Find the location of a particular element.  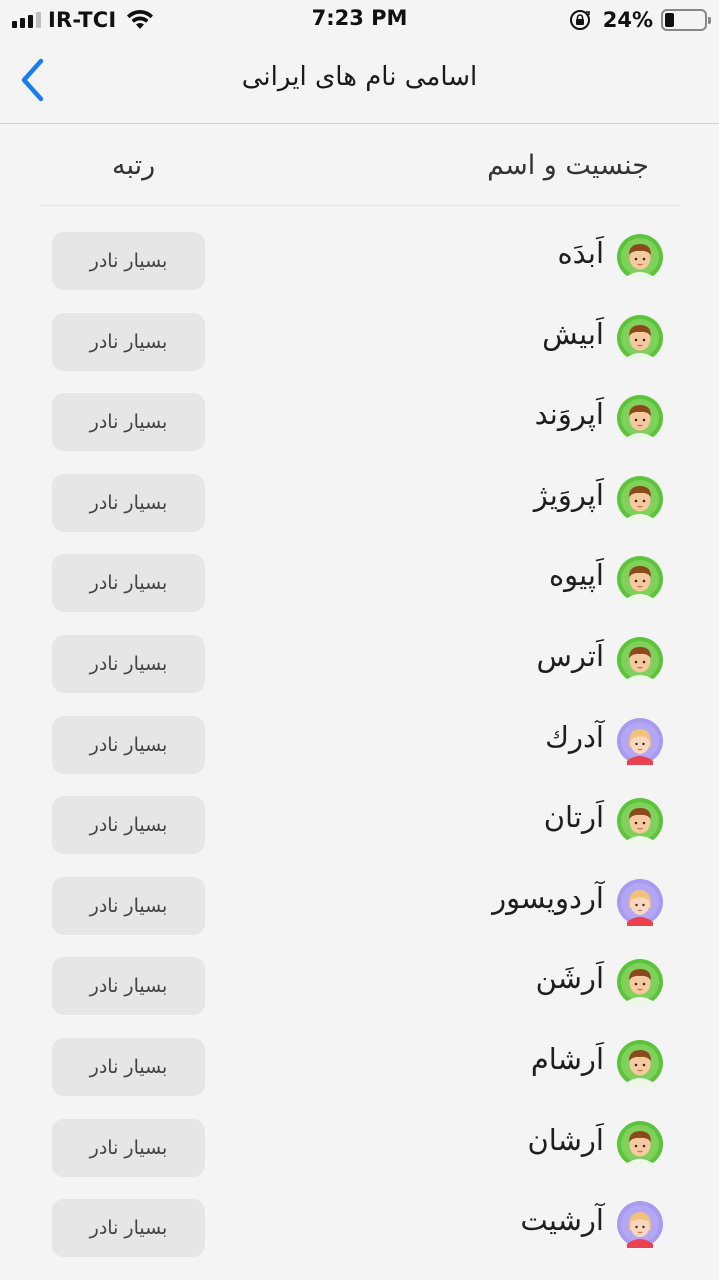

table-row: بسیار نادر اَرتان is located at coordinates (359, 820).